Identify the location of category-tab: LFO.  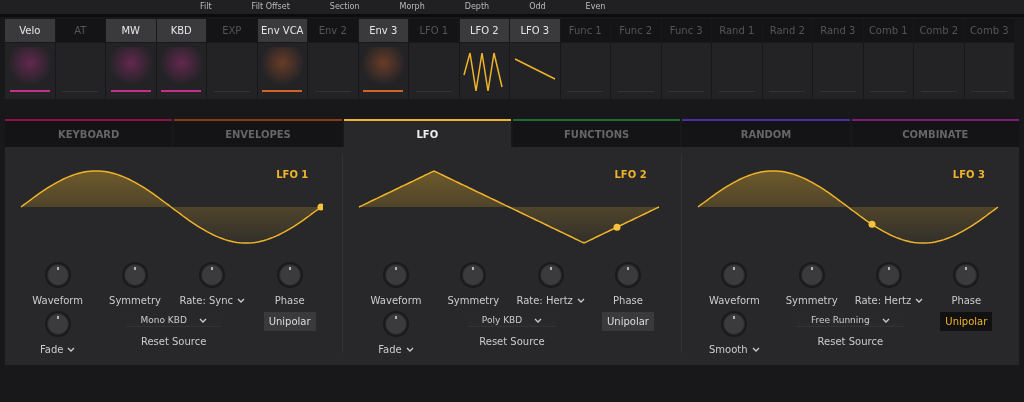
(427, 133).